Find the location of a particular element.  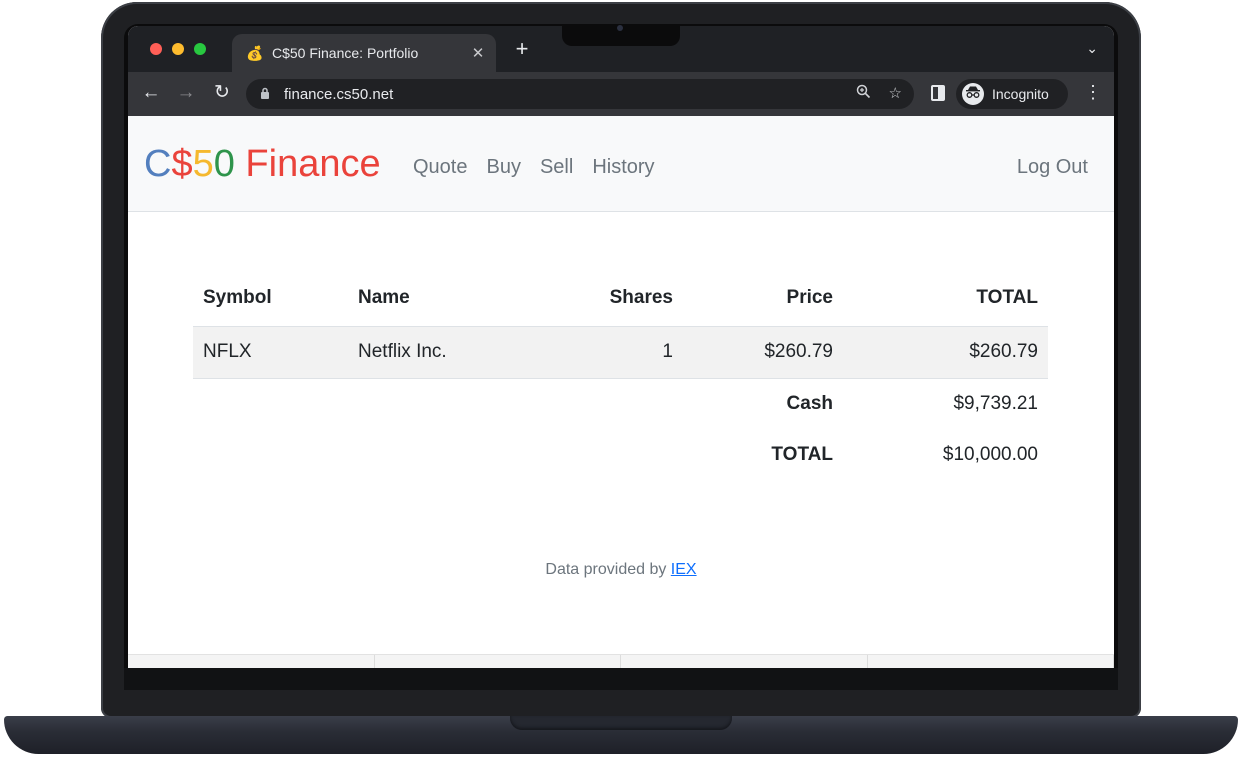

iex-link: IEX is located at coordinates (684, 569).